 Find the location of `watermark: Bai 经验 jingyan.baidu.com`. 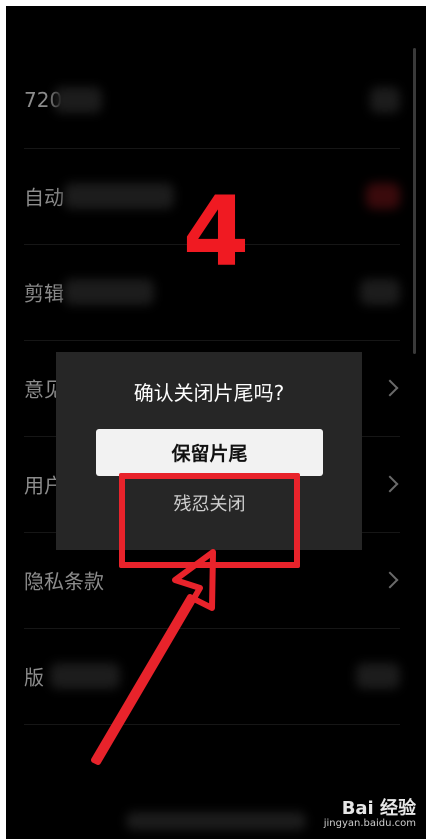

watermark: Bai 经验 jingyan.baidu.com is located at coordinates (361, 814).